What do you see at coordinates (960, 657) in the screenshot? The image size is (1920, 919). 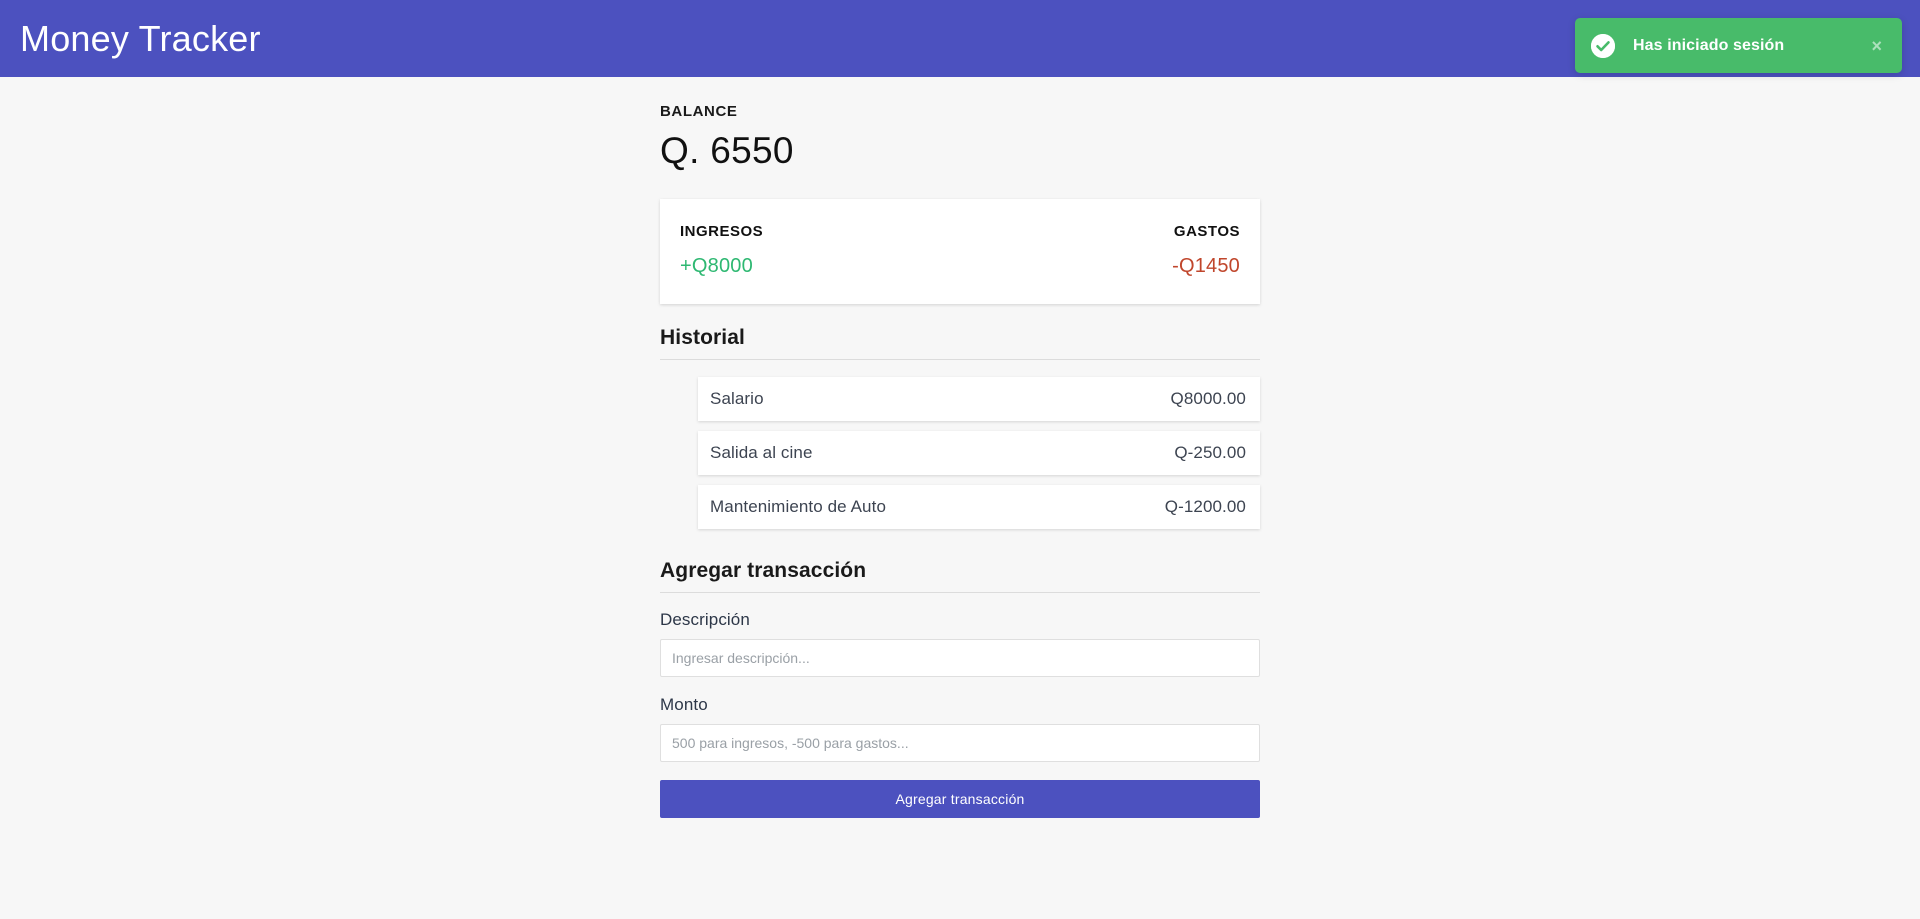 I see `description-input` at bounding box center [960, 657].